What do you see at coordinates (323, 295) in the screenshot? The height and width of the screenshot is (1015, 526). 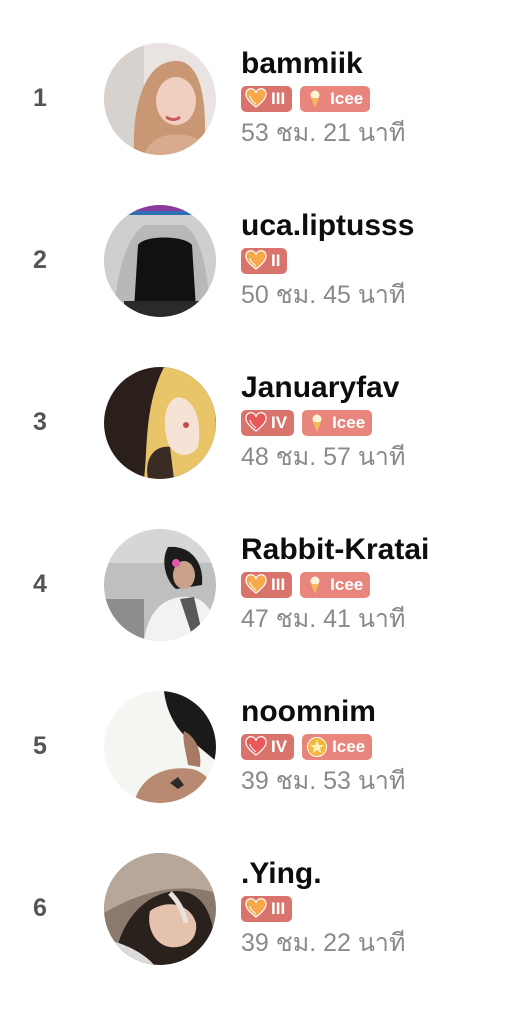 I see `watch-duration: 50 ชม. 45 นาที` at bounding box center [323, 295].